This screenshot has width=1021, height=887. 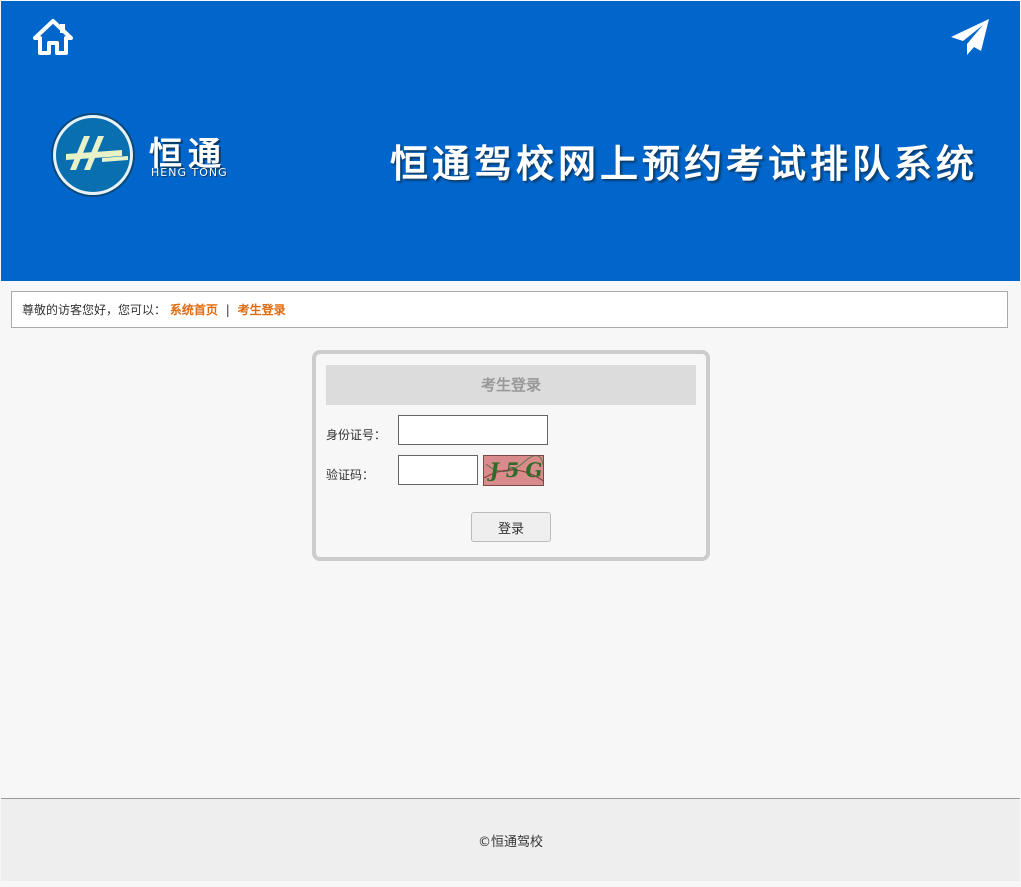 What do you see at coordinates (194, 310) in the screenshot?
I see `link-system-home: 系统首页` at bounding box center [194, 310].